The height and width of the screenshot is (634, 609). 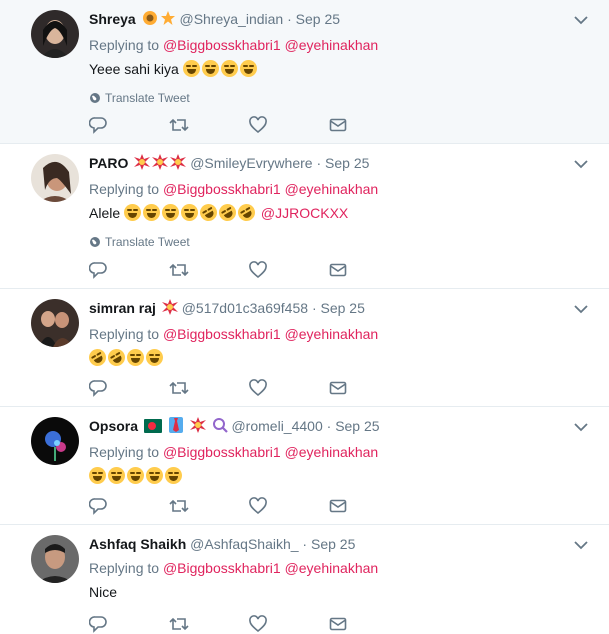 What do you see at coordinates (245, 308) in the screenshot?
I see `handle: @517d01c3a69f458` at bounding box center [245, 308].